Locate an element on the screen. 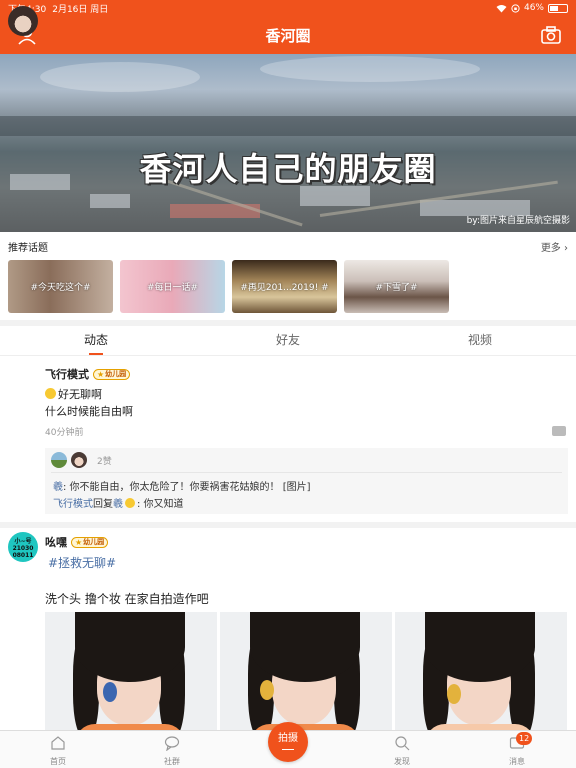 This screenshot has width=576, height=768. avatar is located at coordinates (23, 21).